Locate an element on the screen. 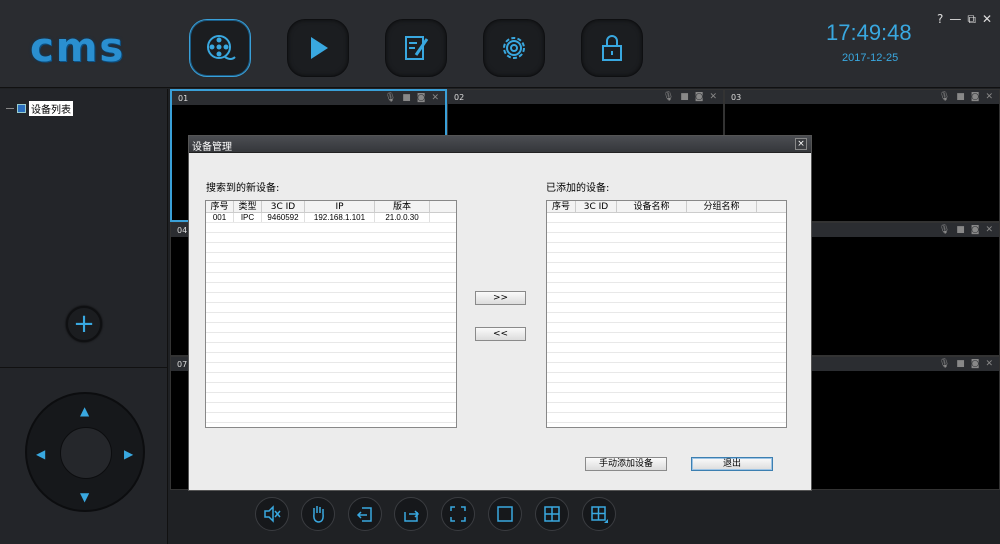 The width and height of the screenshot is (1000, 544). video-cell-toolbar: 01 🎙 ■ ◙ ✕ is located at coordinates (308, 98).